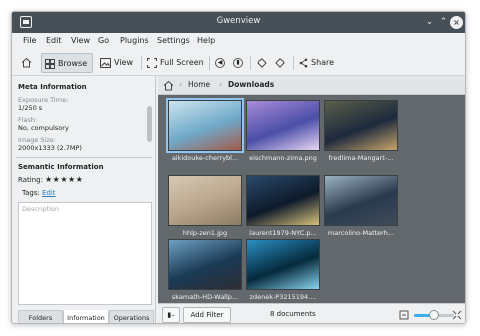 Image resolution: width=480 pixels, height=336 pixels. Describe the element at coordinates (41, 209) in the screenshot. I see `description-placeholder: Description` at that location.